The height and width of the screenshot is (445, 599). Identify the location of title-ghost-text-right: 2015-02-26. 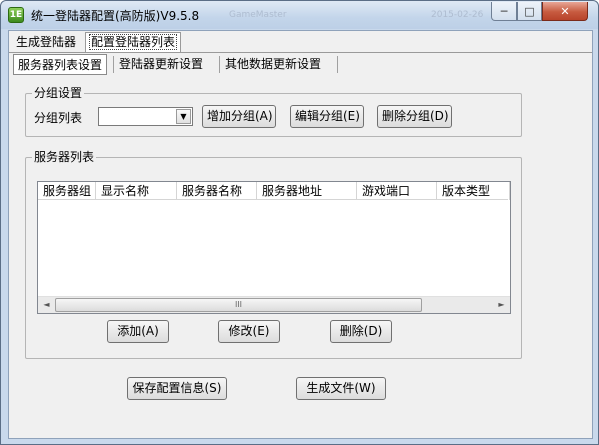
(457, 15).